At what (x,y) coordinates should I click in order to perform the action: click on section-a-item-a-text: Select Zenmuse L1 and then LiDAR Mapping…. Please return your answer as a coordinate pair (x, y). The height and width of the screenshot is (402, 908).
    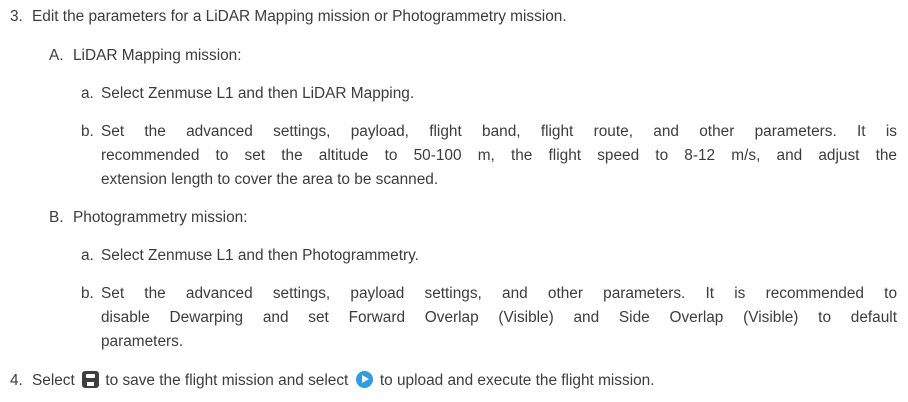
    Looking at the image, I should click on (258, 93).